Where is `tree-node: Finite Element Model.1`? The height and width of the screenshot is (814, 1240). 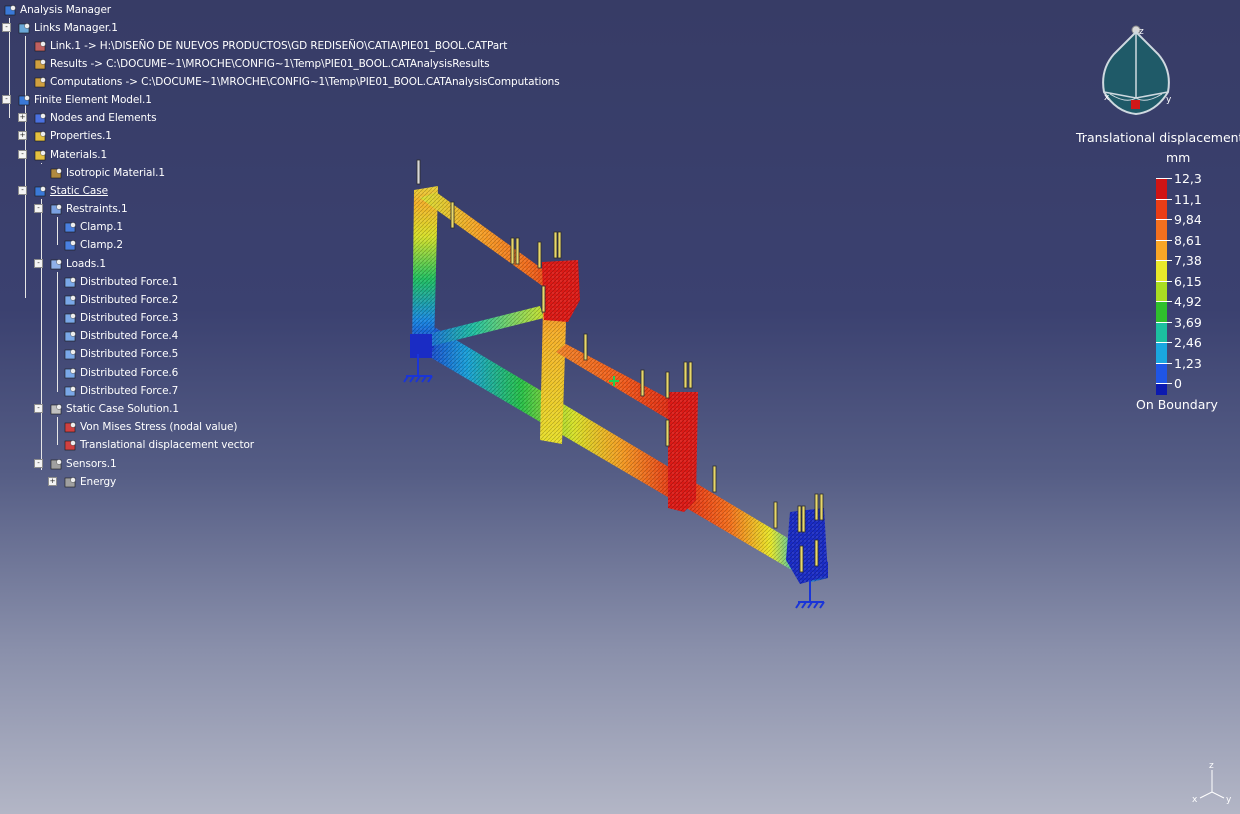
tree-node: Finite Element Model.1 is located at coordinates (85, 100).